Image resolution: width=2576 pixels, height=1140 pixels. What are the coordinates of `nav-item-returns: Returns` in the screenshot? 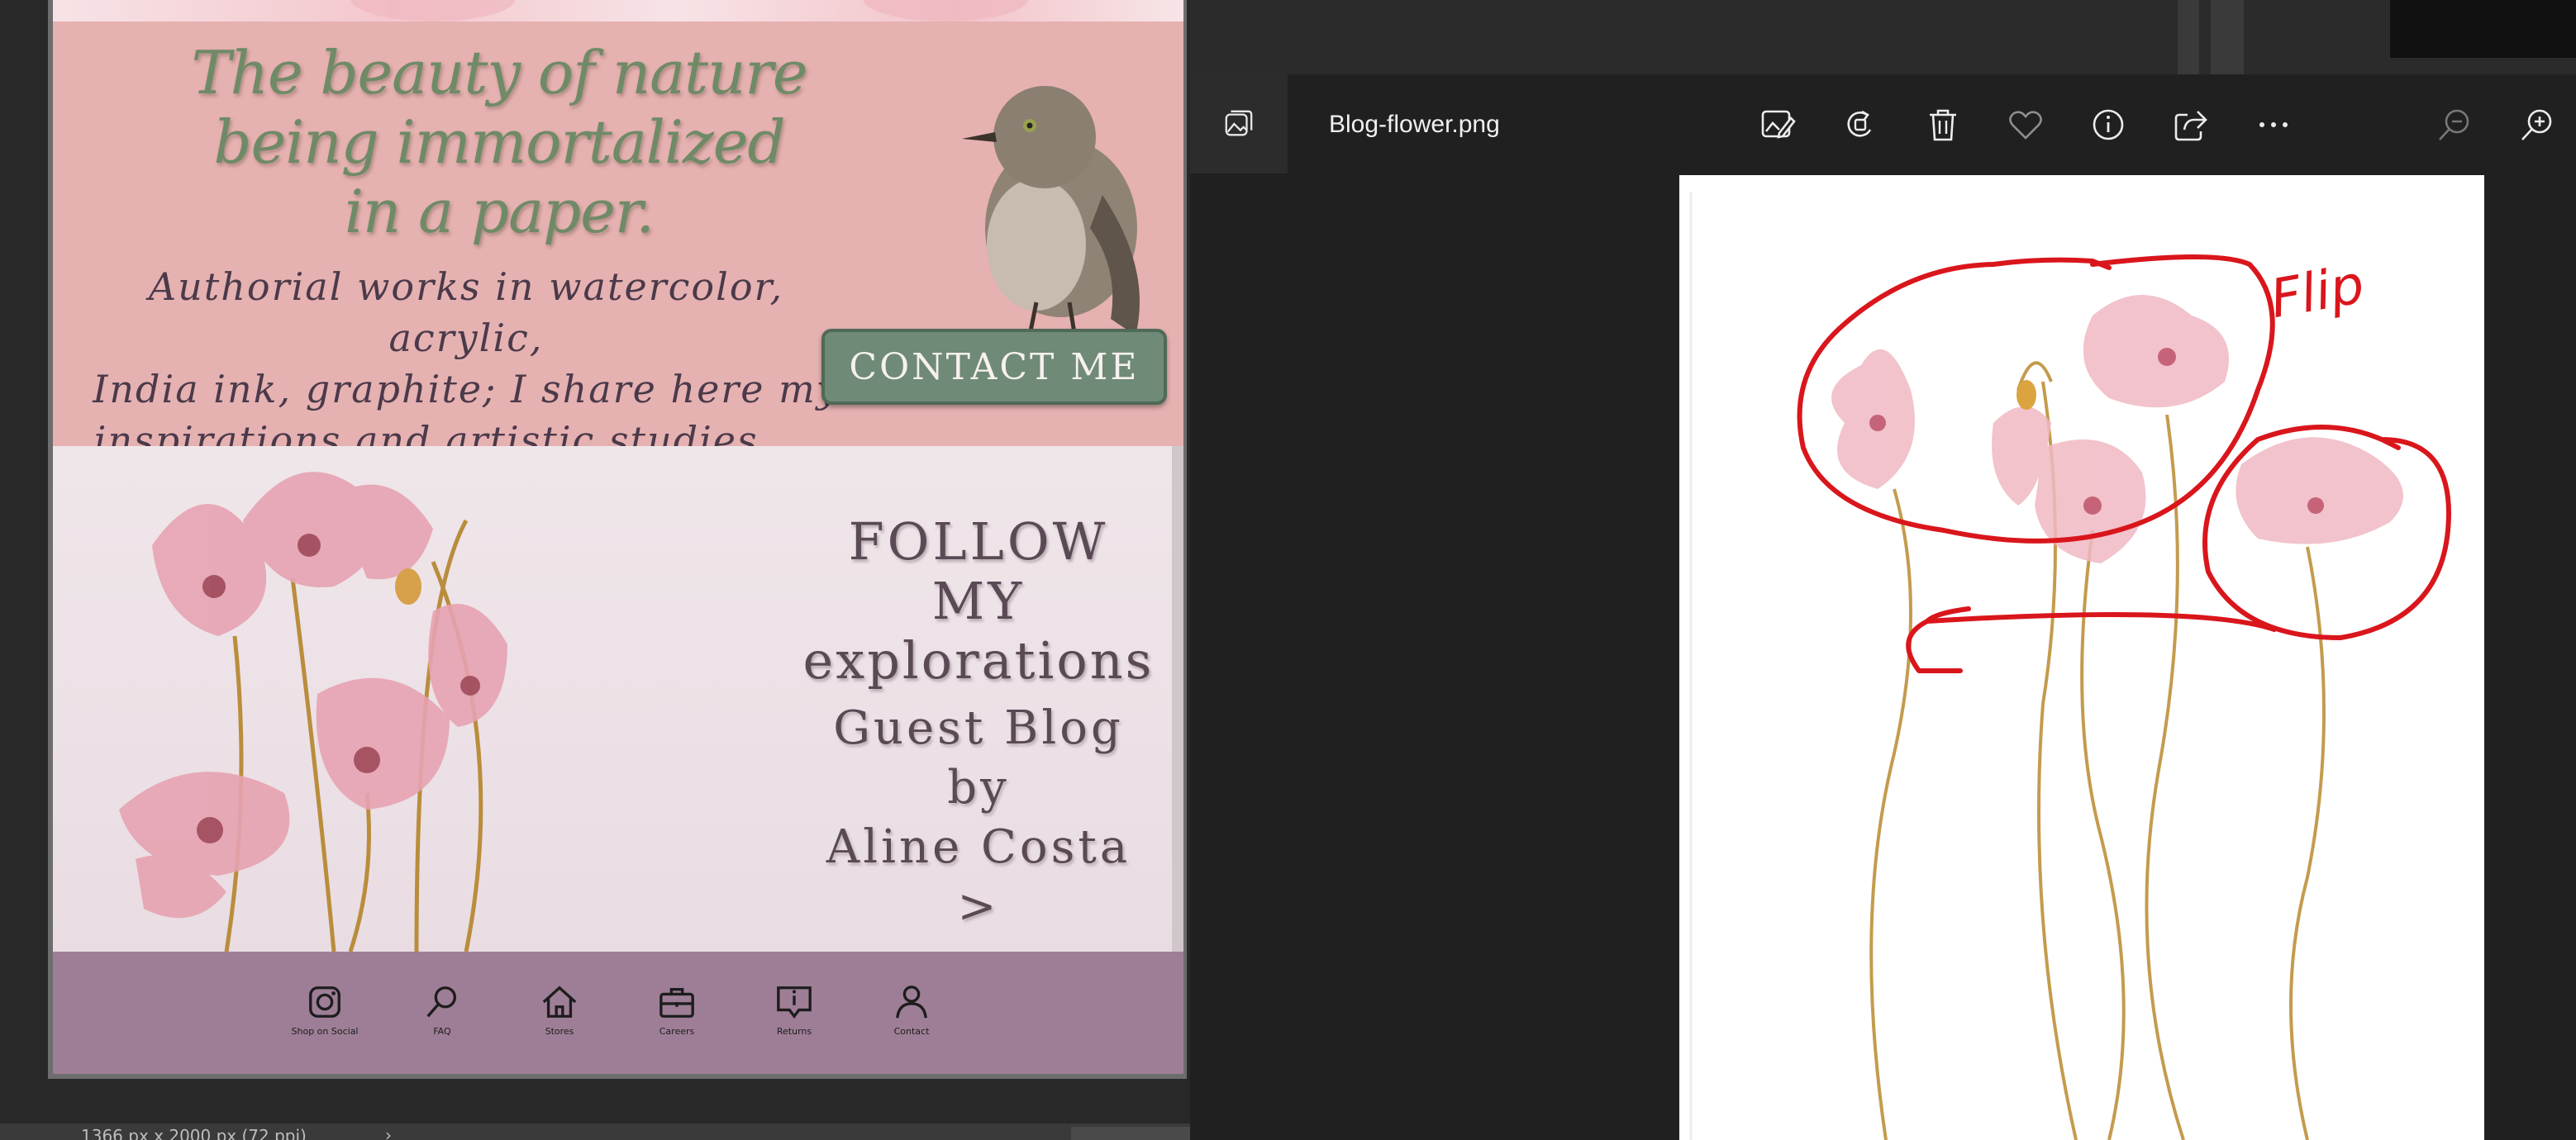 It's located at (794, 1028).